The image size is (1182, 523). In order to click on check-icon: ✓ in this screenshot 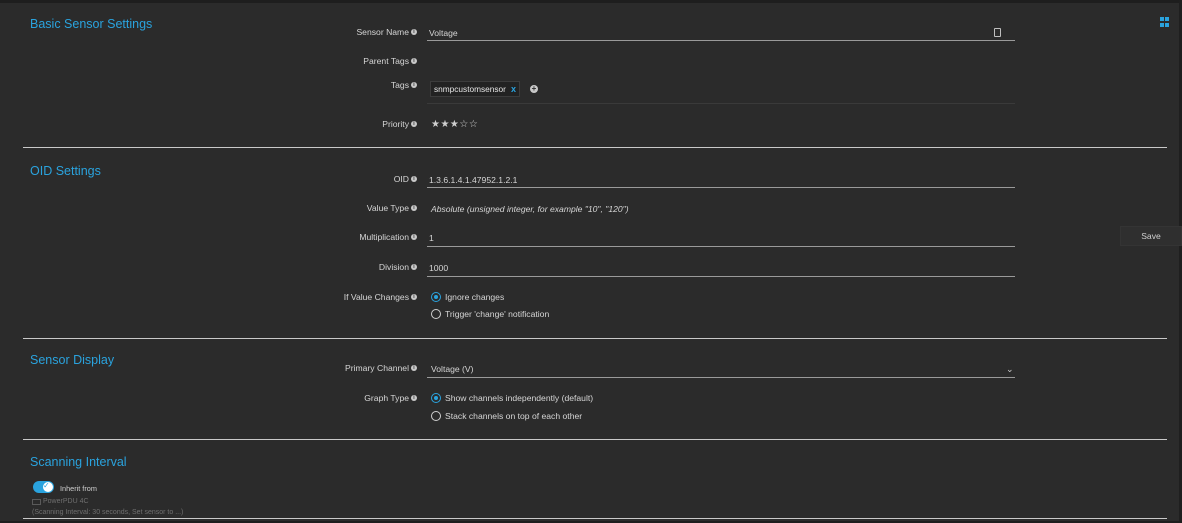, I will do `click(46, 485)`.